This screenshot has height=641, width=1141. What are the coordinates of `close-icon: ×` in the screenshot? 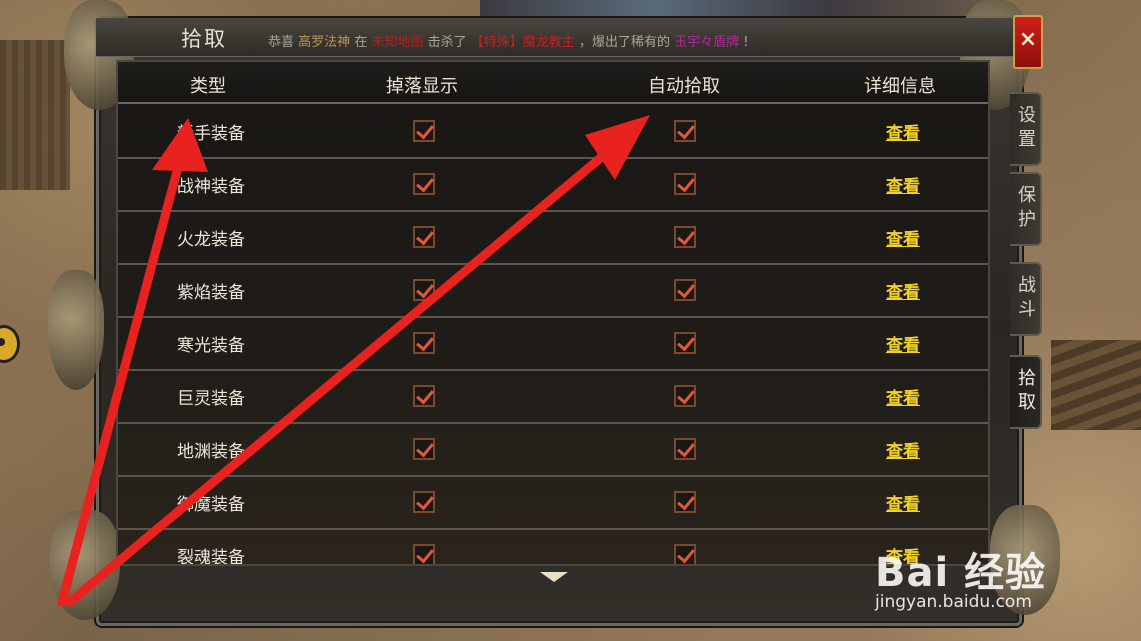 It's located at (1028, 39).